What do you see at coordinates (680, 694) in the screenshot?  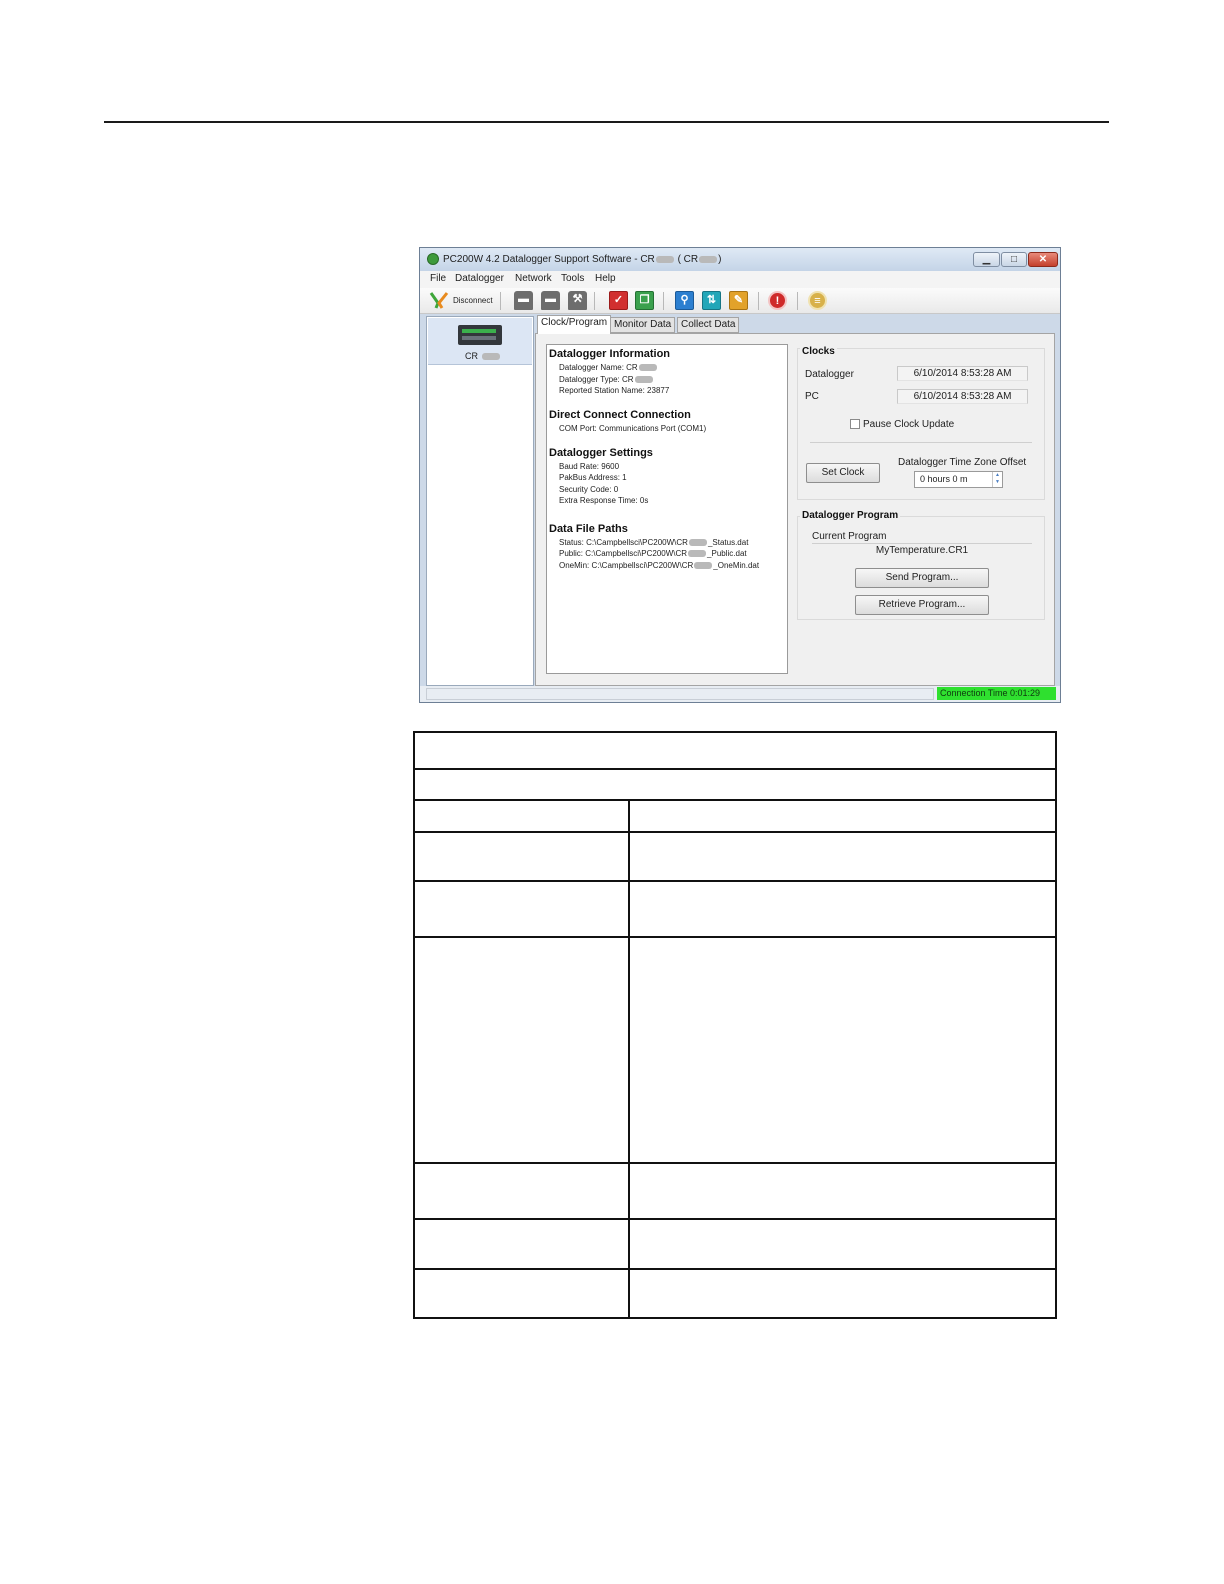 I see `status-message-area` at bounding box center [680, 694].